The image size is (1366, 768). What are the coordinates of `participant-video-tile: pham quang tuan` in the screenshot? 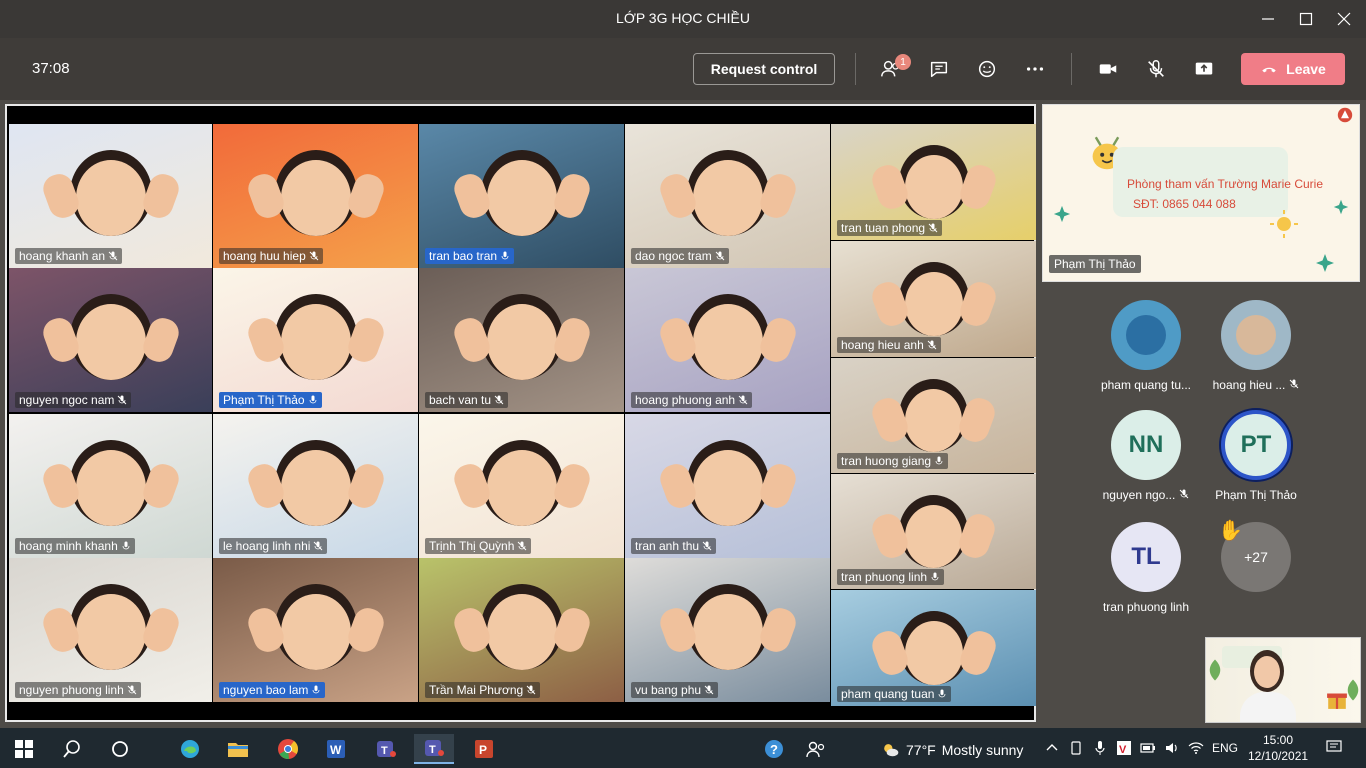 It's located at (933, 648).